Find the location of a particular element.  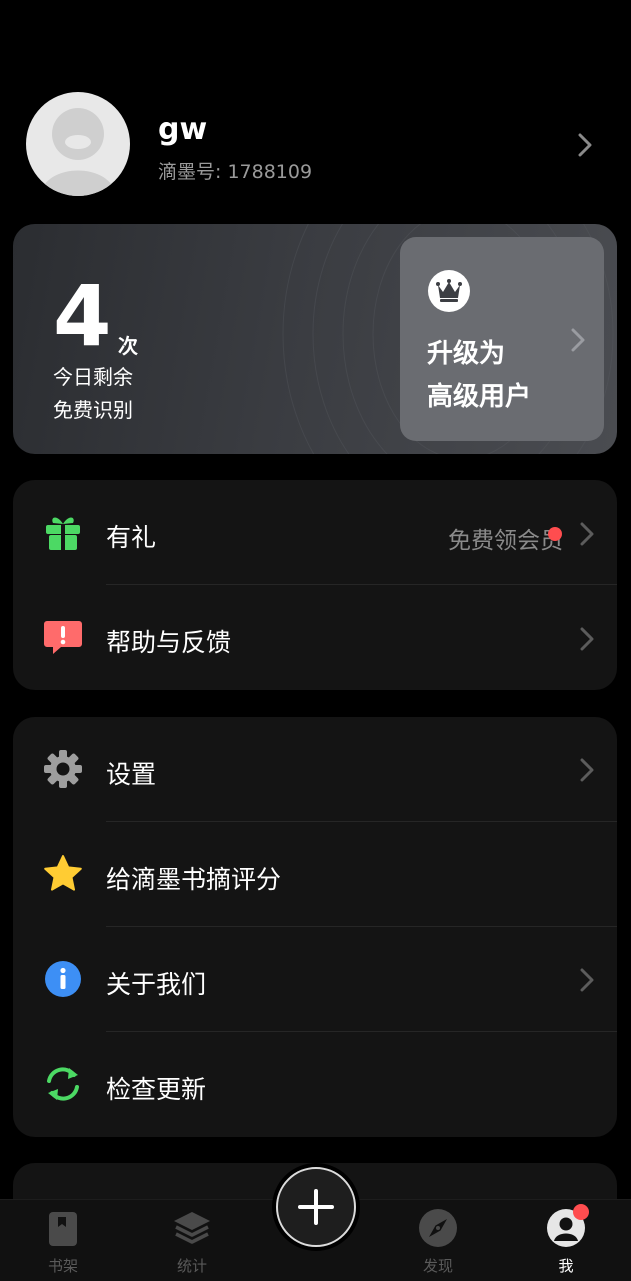

default-avatar-icon is located at coordinates (78, 152).